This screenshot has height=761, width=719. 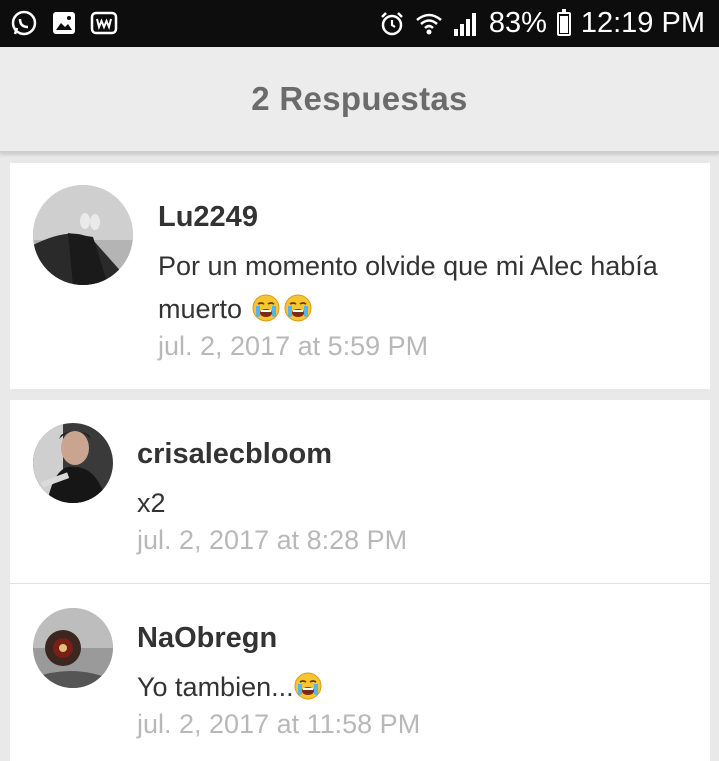 I want to click on comment-timestamp: jul. 2, 2017 at 8:28 PM, so click(x=272, y=540).